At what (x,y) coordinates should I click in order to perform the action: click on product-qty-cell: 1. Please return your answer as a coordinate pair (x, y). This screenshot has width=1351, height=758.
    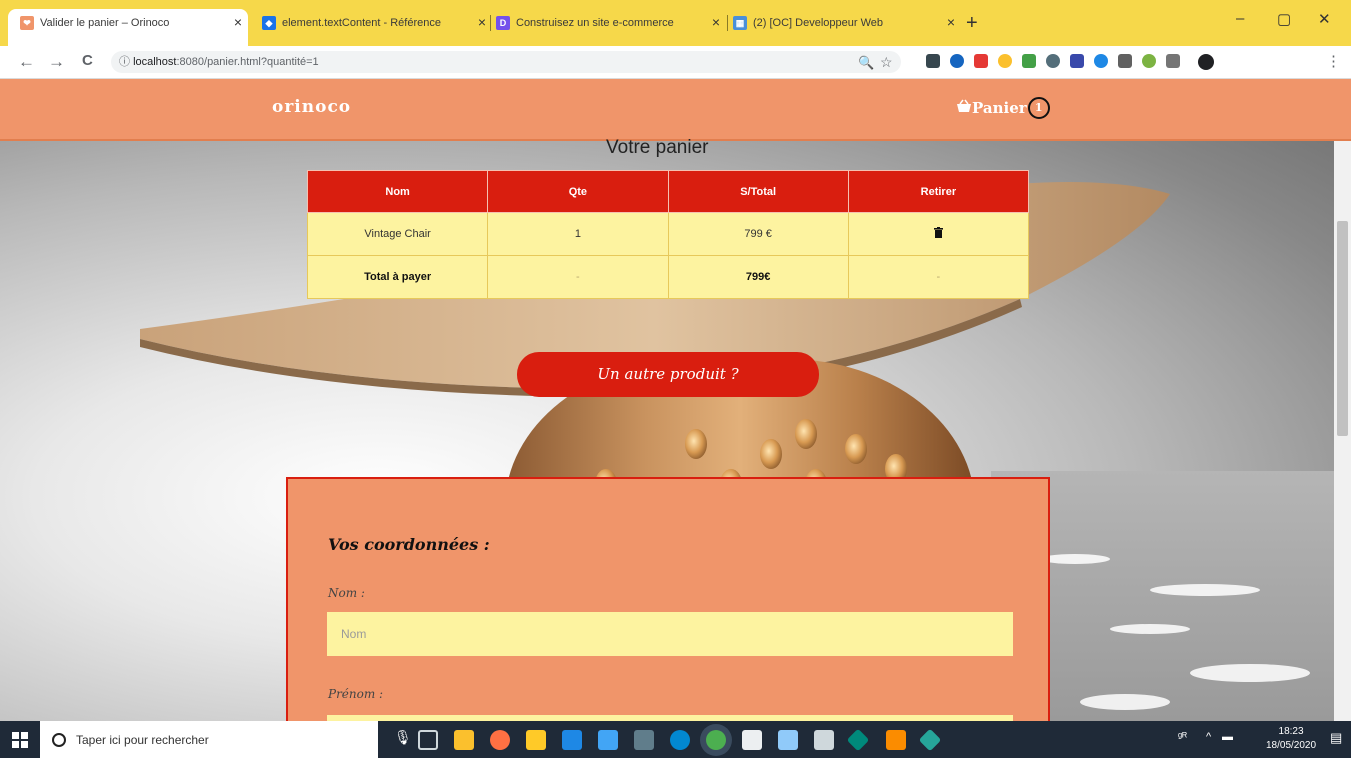
    Looking at the image, I should click on (578, 234).